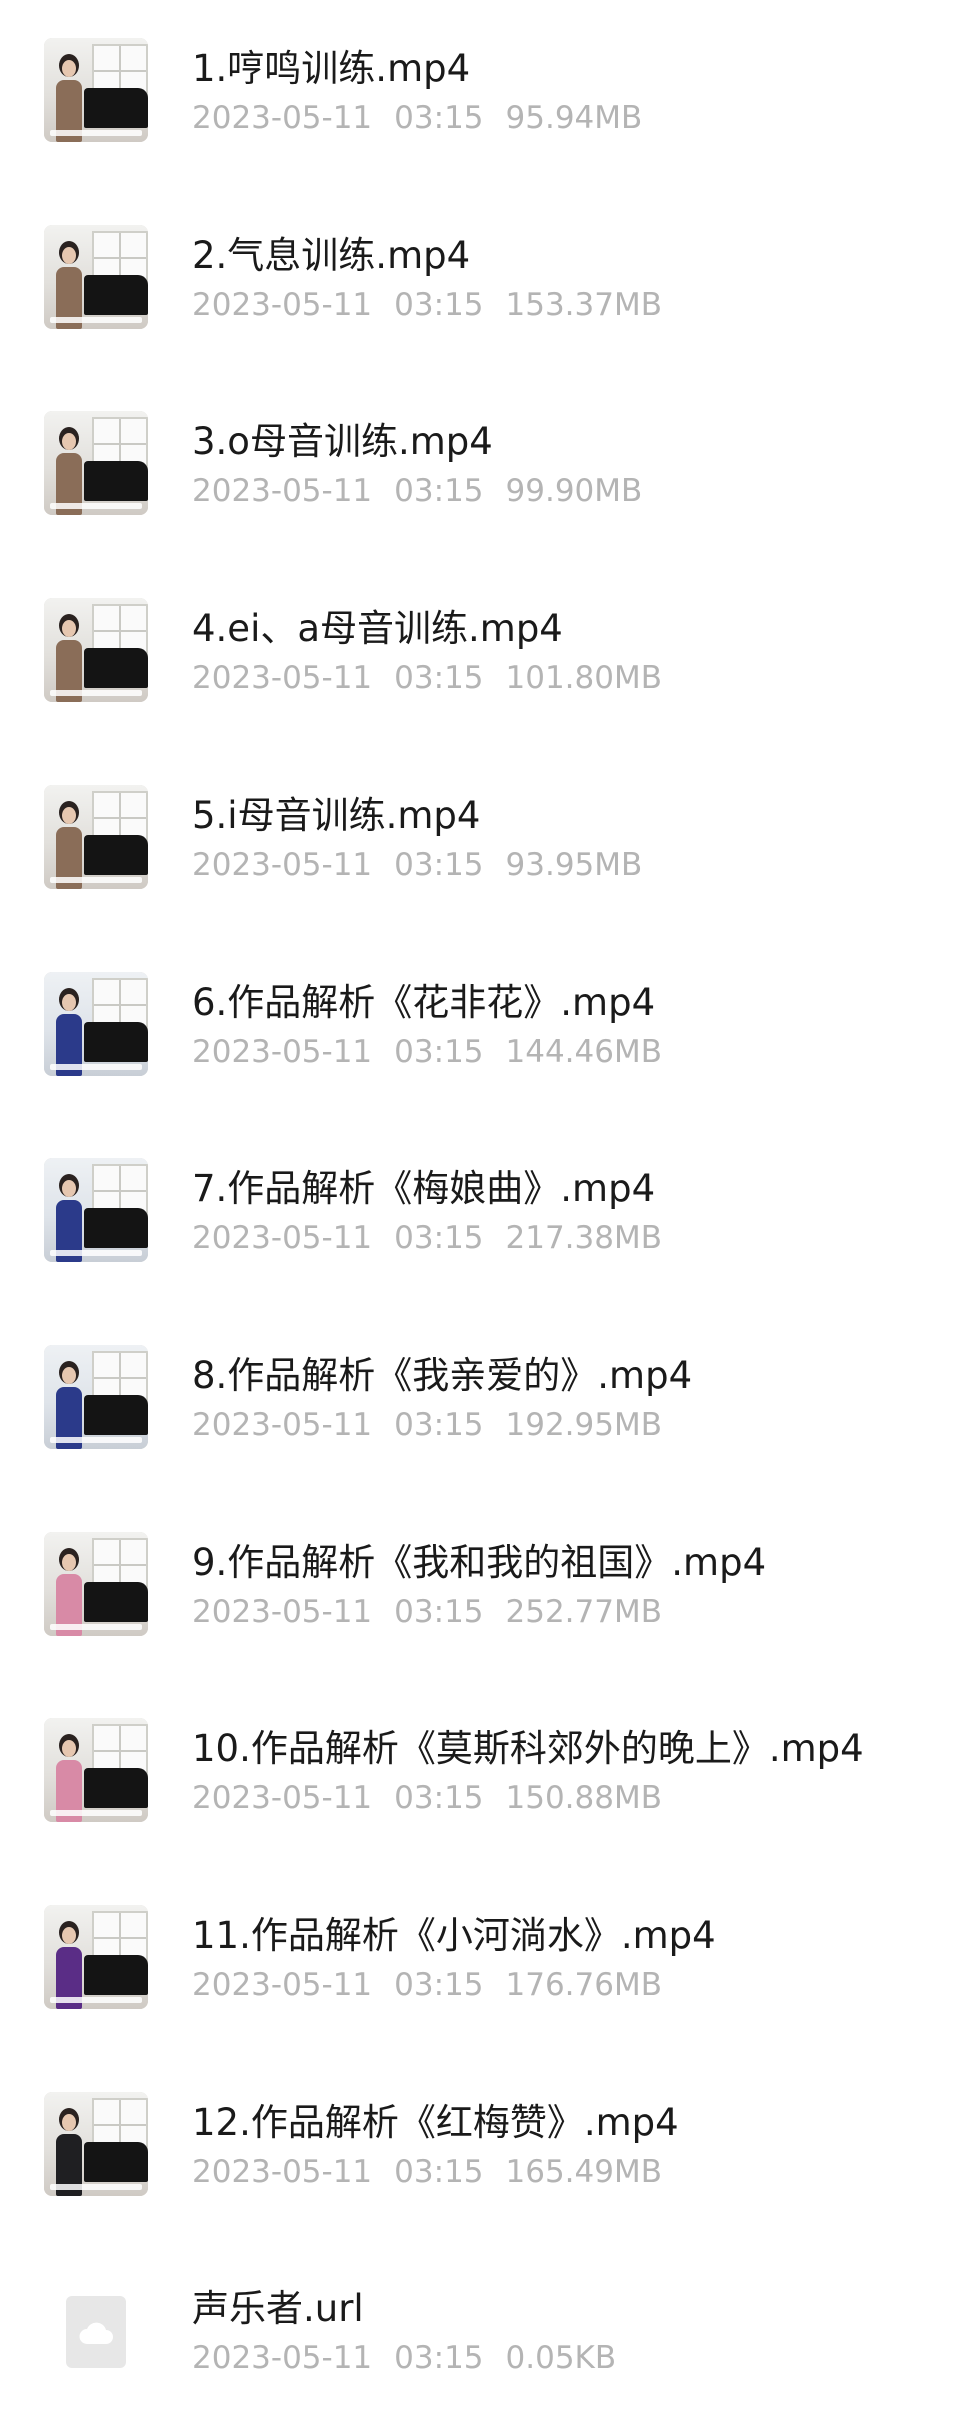  I want to click on file-list-item: 7.作品解析《梅娘曲》.mp4 2023-05-11 03:15 217.38MB, so click(490, 1213).